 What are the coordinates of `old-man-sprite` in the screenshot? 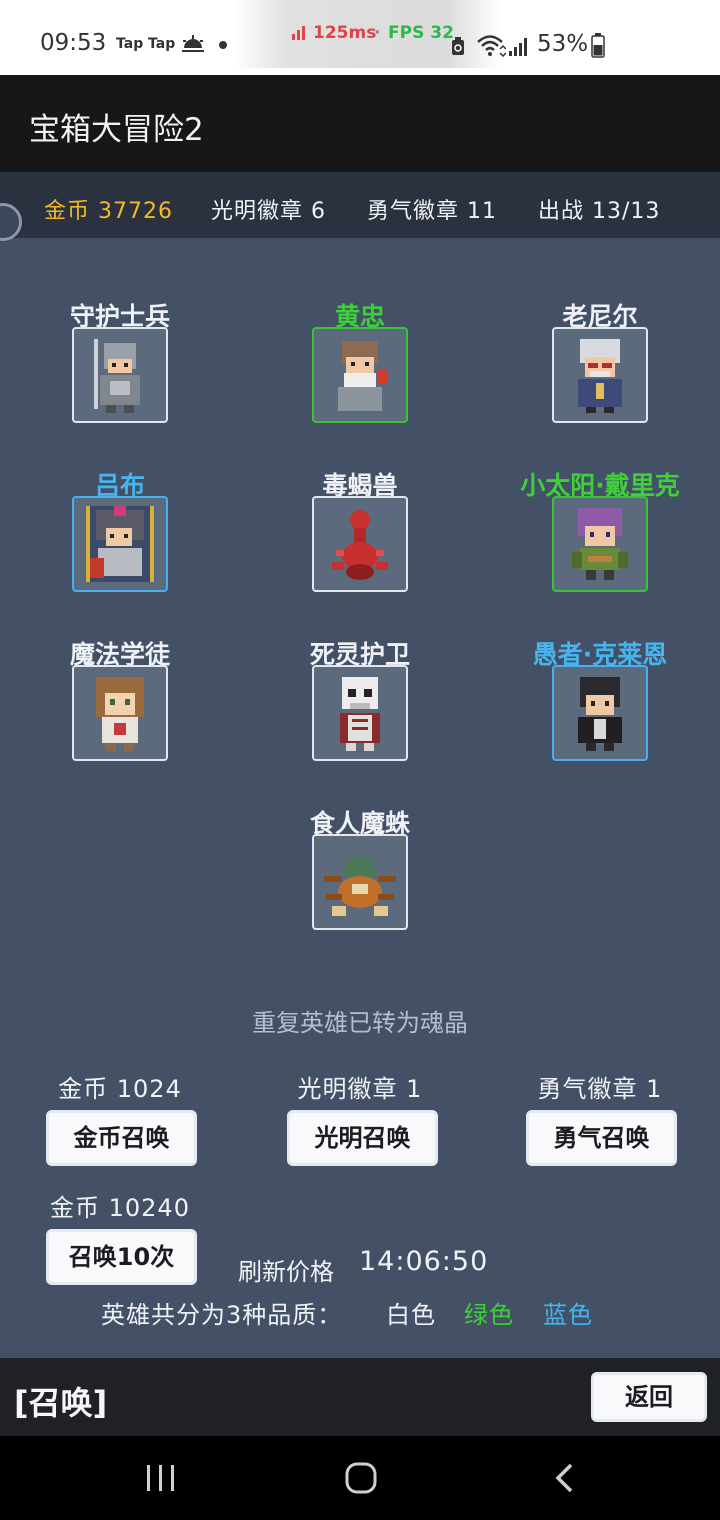 It's located at (600, 376).